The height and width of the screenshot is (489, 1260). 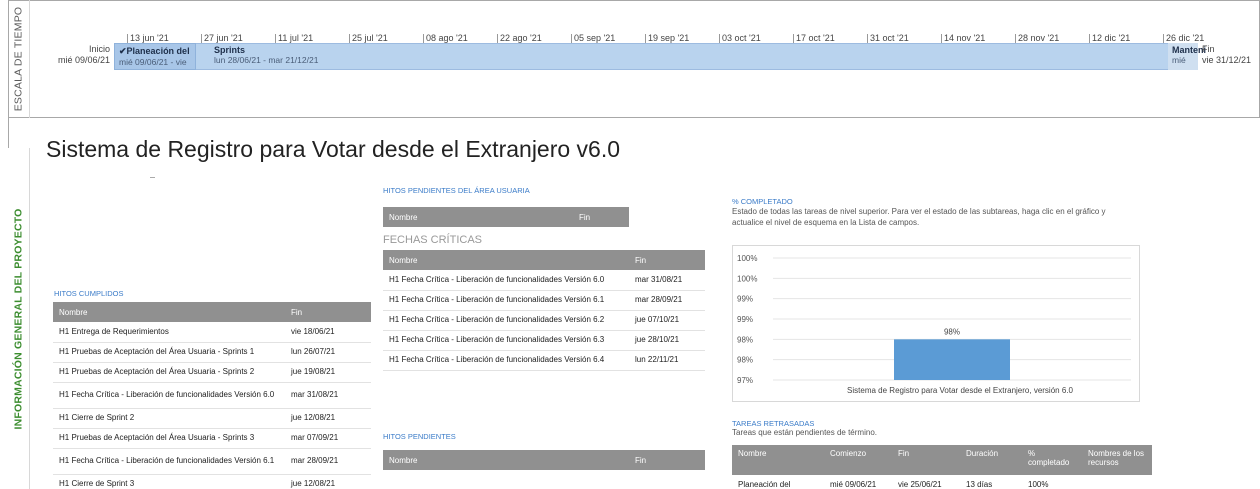 I want to click on cell-percent: 100%, so click(x=1052, y=482).